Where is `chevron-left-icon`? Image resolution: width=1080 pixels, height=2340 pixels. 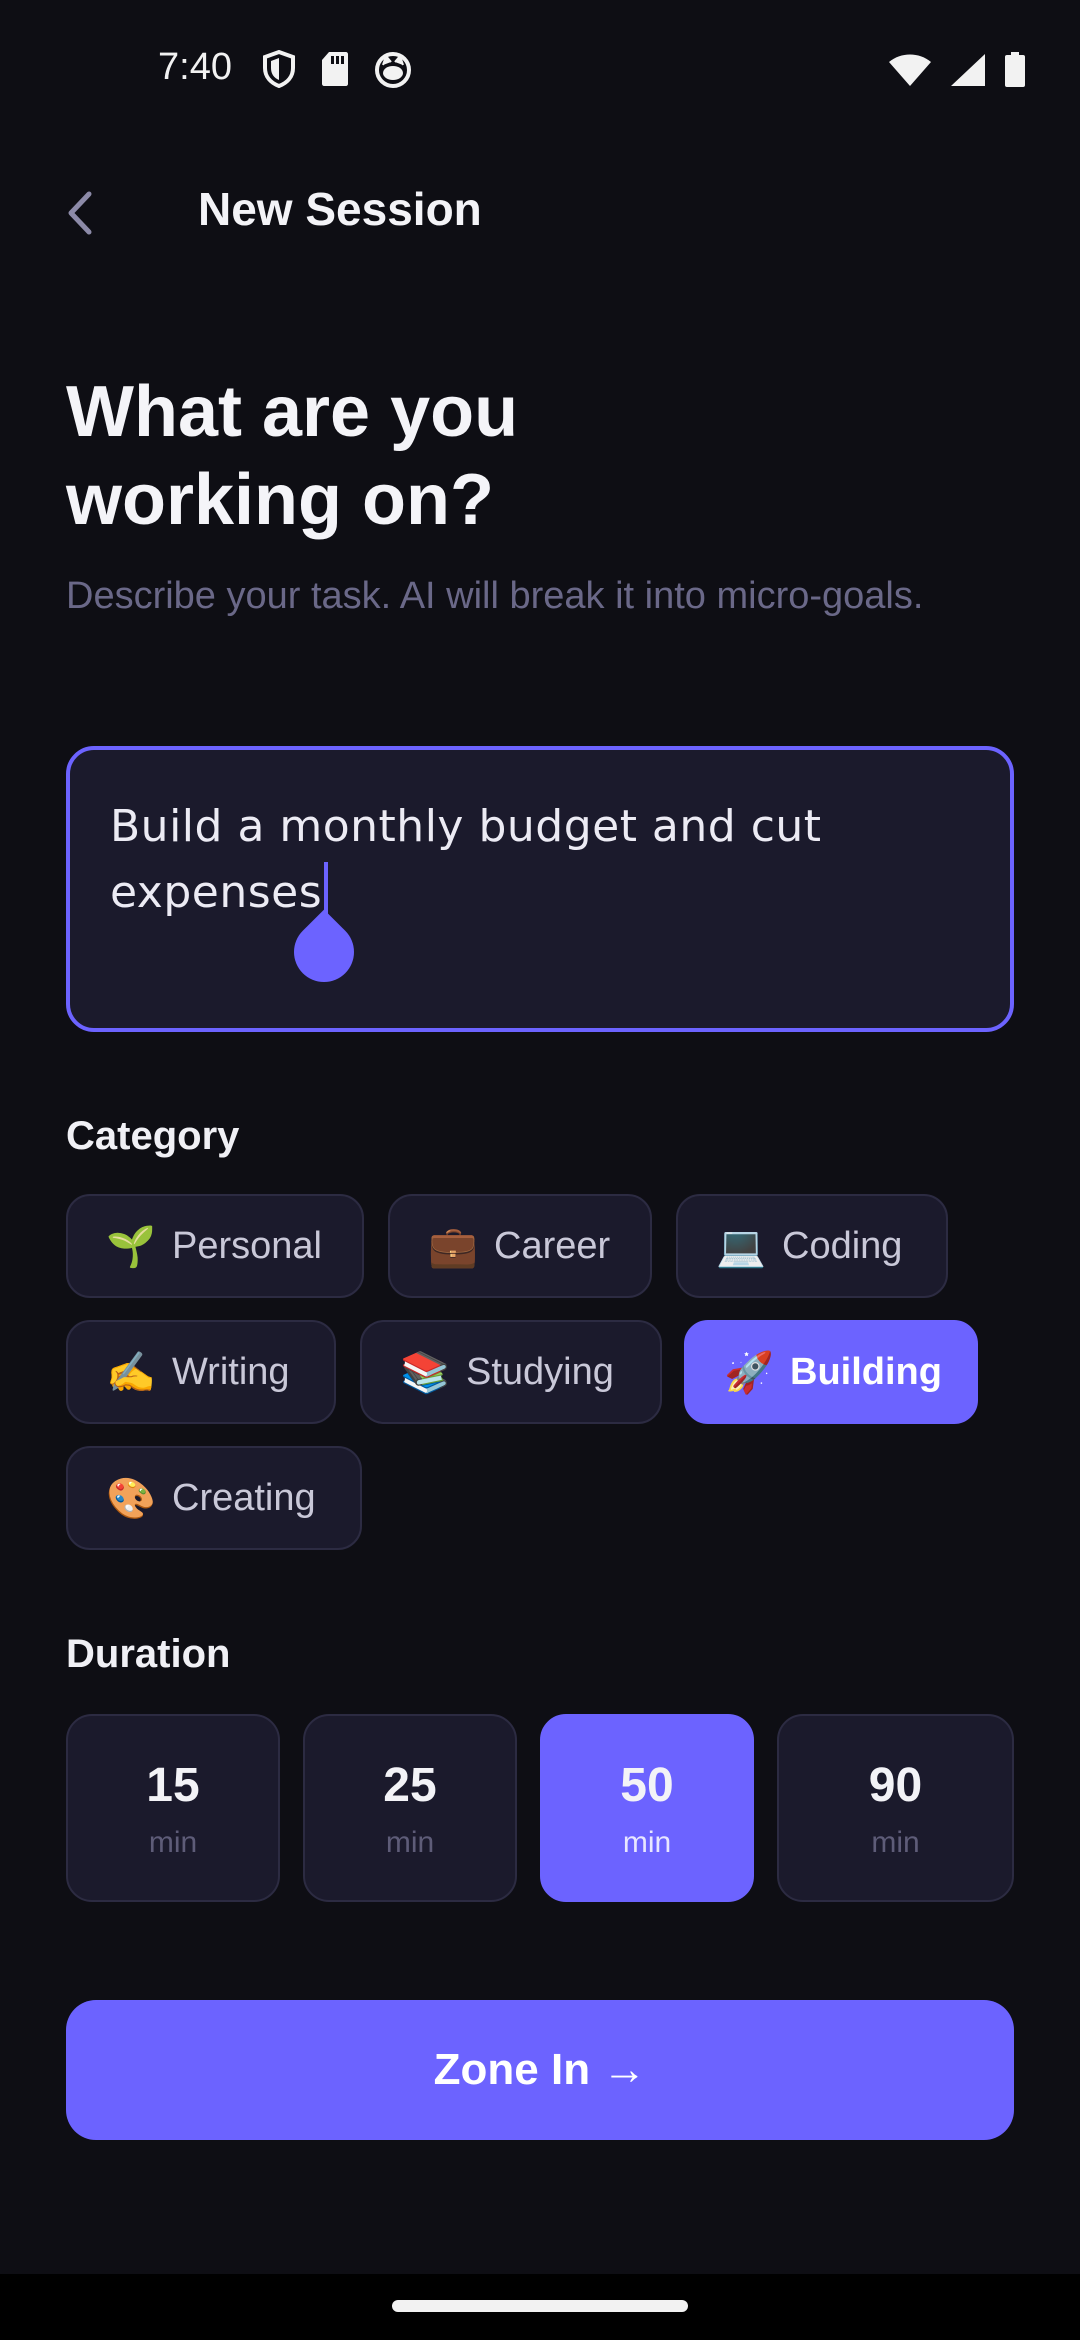 chevron-left-icon is located at coordinates (80, 213).